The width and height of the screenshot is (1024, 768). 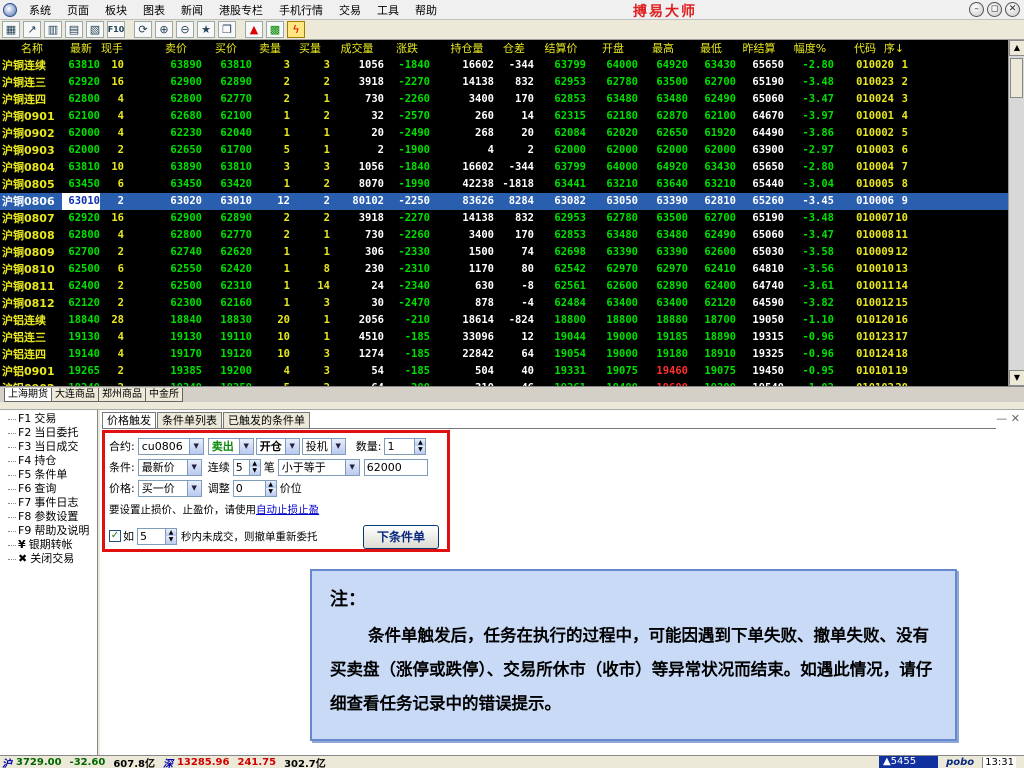 I want to click on zoom-out-icon: ⊖, so click(x=185, y=29).